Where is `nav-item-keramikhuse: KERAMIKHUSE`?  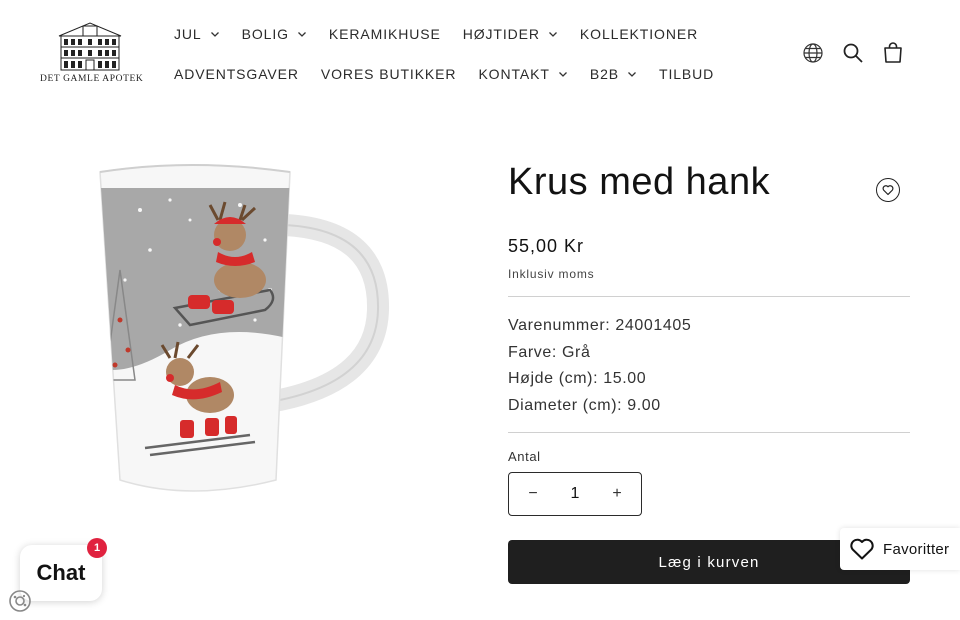 nav-item-keramikhuse: KERAMIKHUSE is located at coordinates (385, 34).